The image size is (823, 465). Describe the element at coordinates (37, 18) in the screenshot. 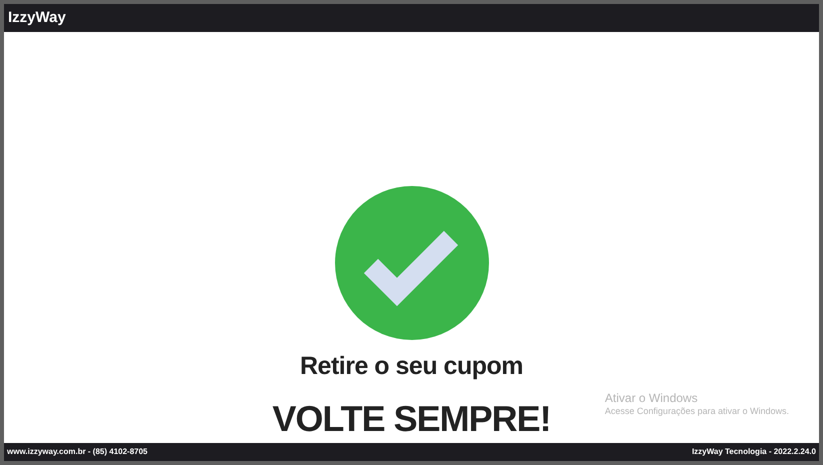

I see `app-title: IzzyWay` at that location.